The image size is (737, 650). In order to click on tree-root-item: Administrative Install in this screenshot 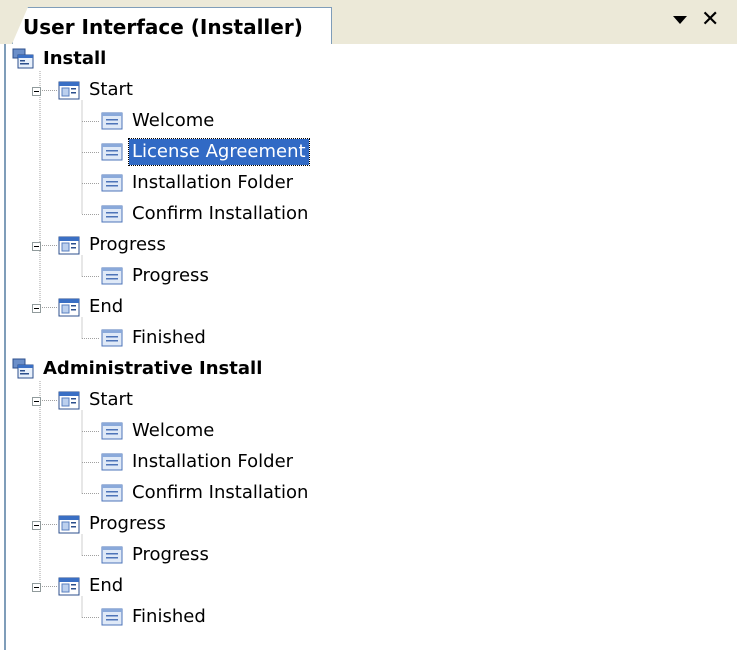, I will do `click(138, 369)`.